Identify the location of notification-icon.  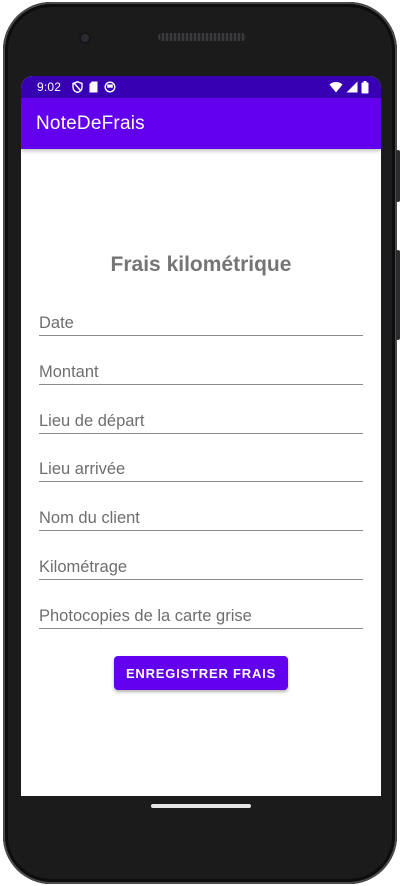
(110, 87).